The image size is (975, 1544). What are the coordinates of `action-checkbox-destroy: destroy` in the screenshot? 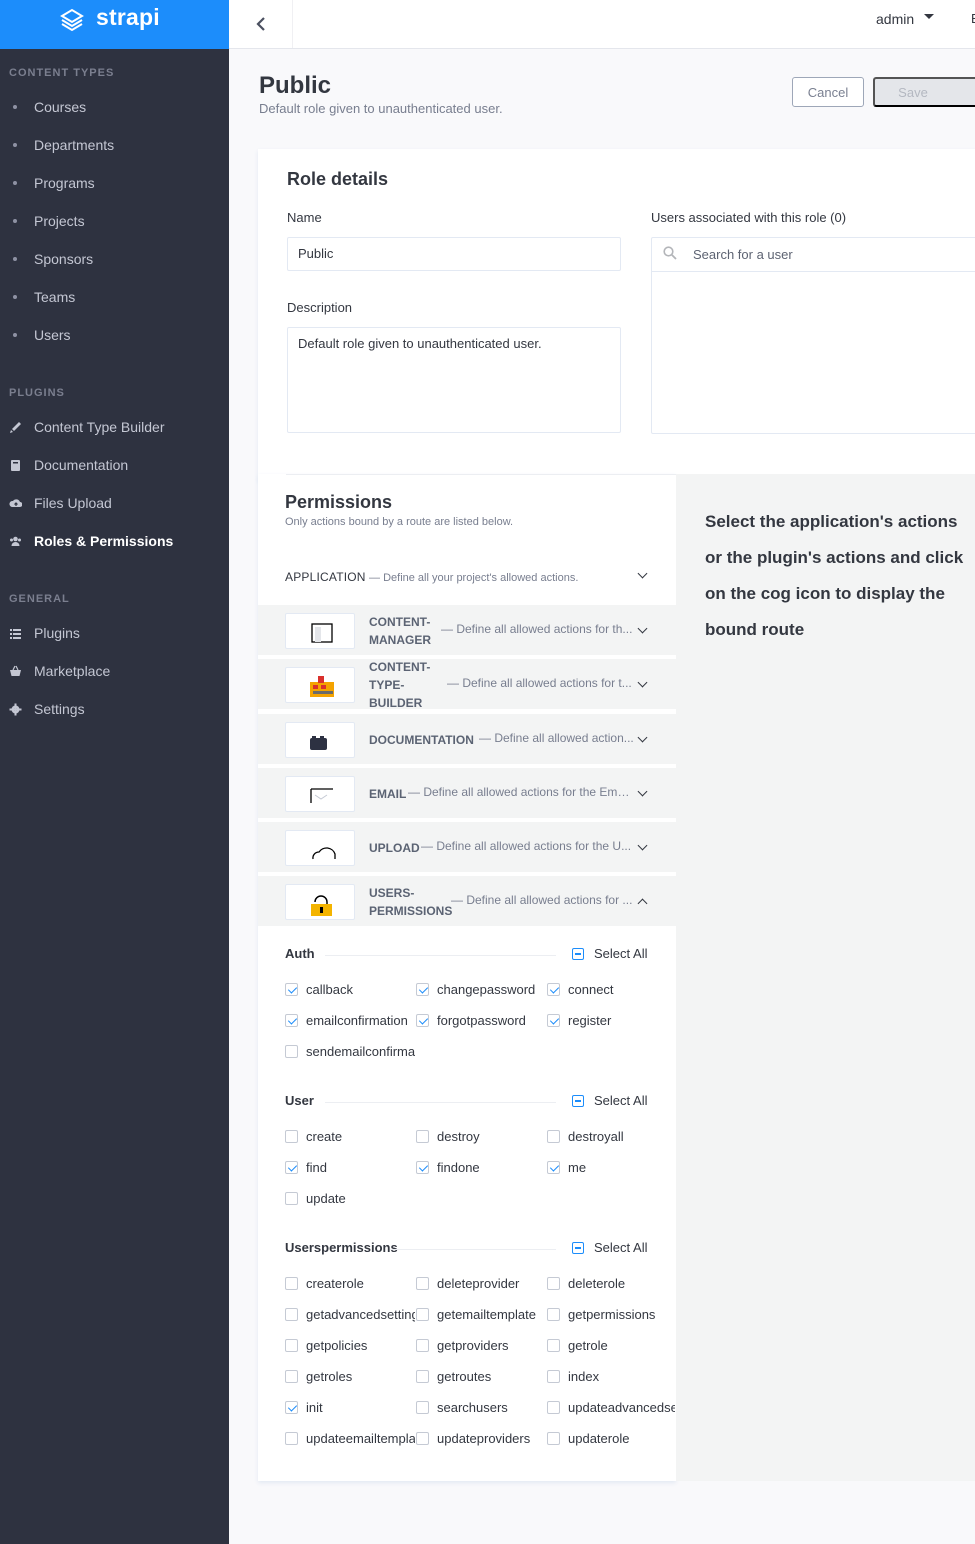 It's located at (481, 1136).